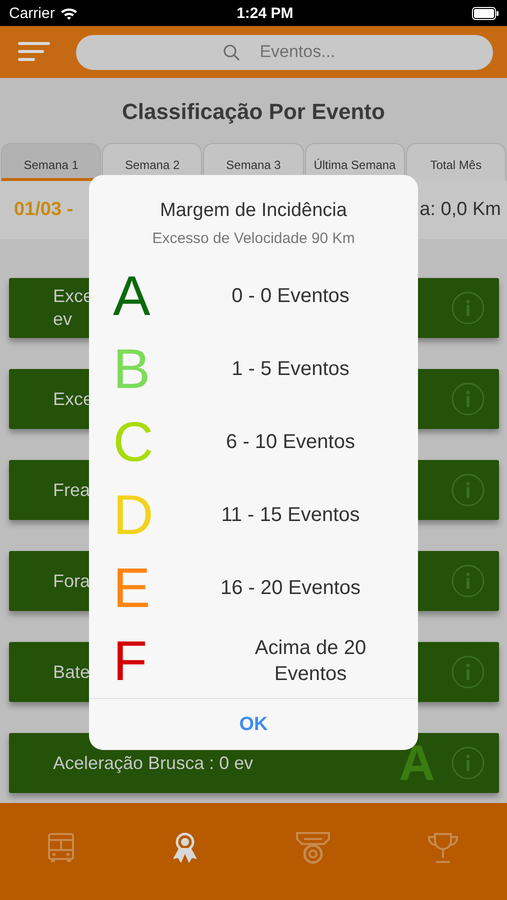 This screenshot has height=900, width=507. Describe the element at coordinates (132, 296) in the screenshot. I see `grade-letter: A` at that location.